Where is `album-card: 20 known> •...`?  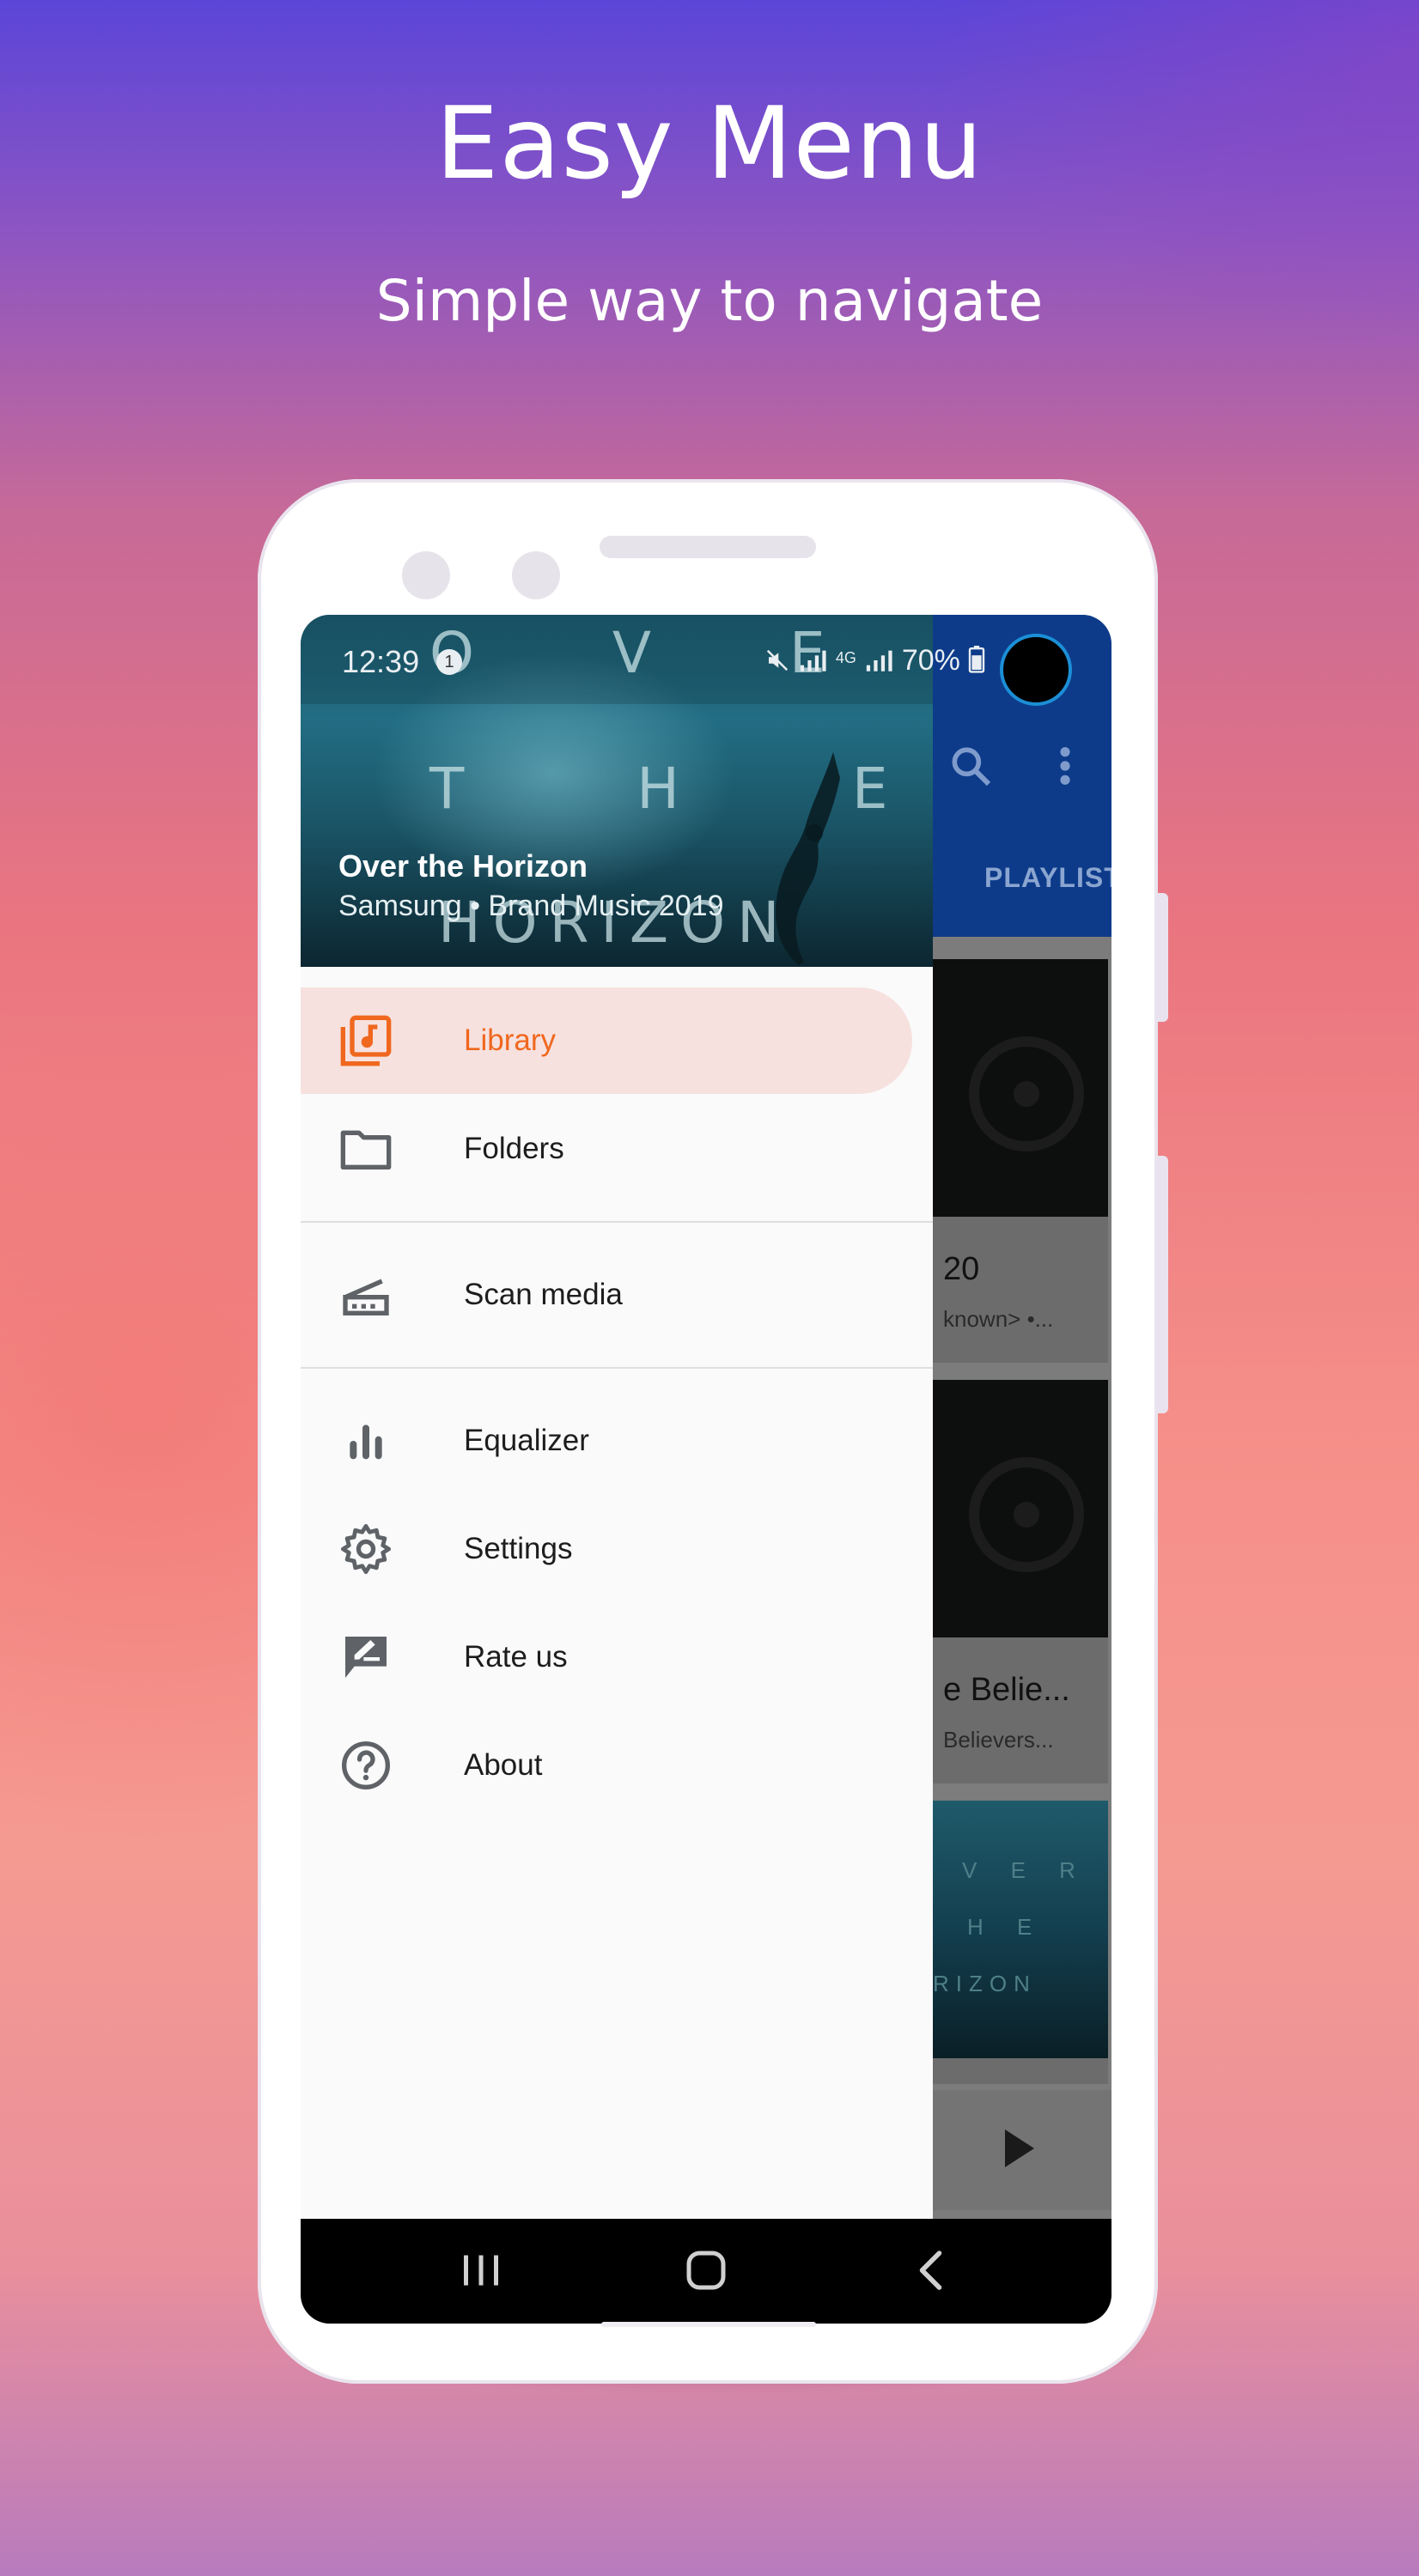
album-card: 20 known> •... is located at coordinates (1021, 1161).